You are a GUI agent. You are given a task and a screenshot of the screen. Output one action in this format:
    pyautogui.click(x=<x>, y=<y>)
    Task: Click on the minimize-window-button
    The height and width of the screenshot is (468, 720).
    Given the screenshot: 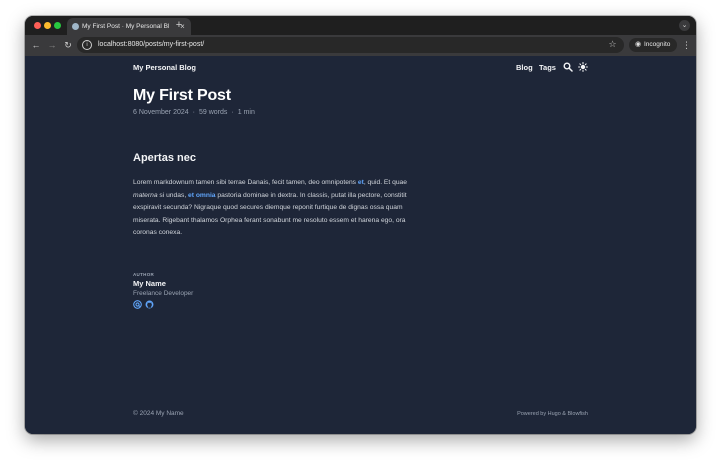 What is the action you would take?
    pyautogui.click(x=47, y=25)
    